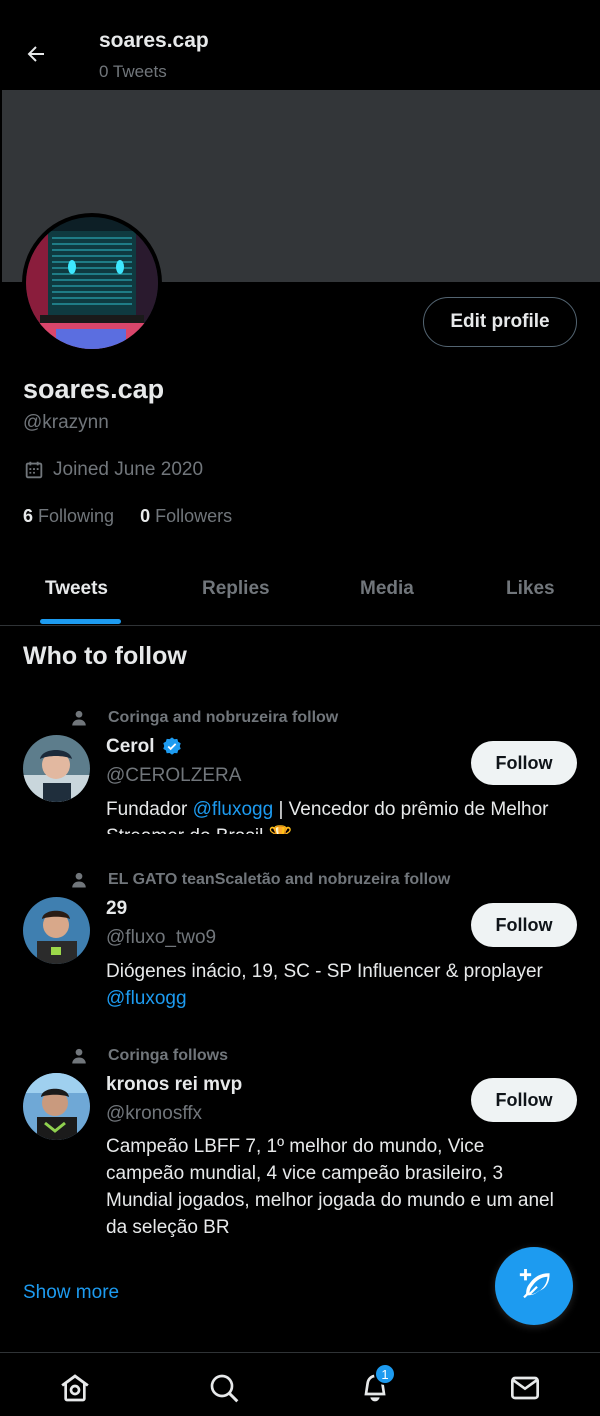  What do you see at coordinates (168, 1055) in the screenshot?
I see `social-context-text: Coringa follows` at bounding box center [168, 1055].